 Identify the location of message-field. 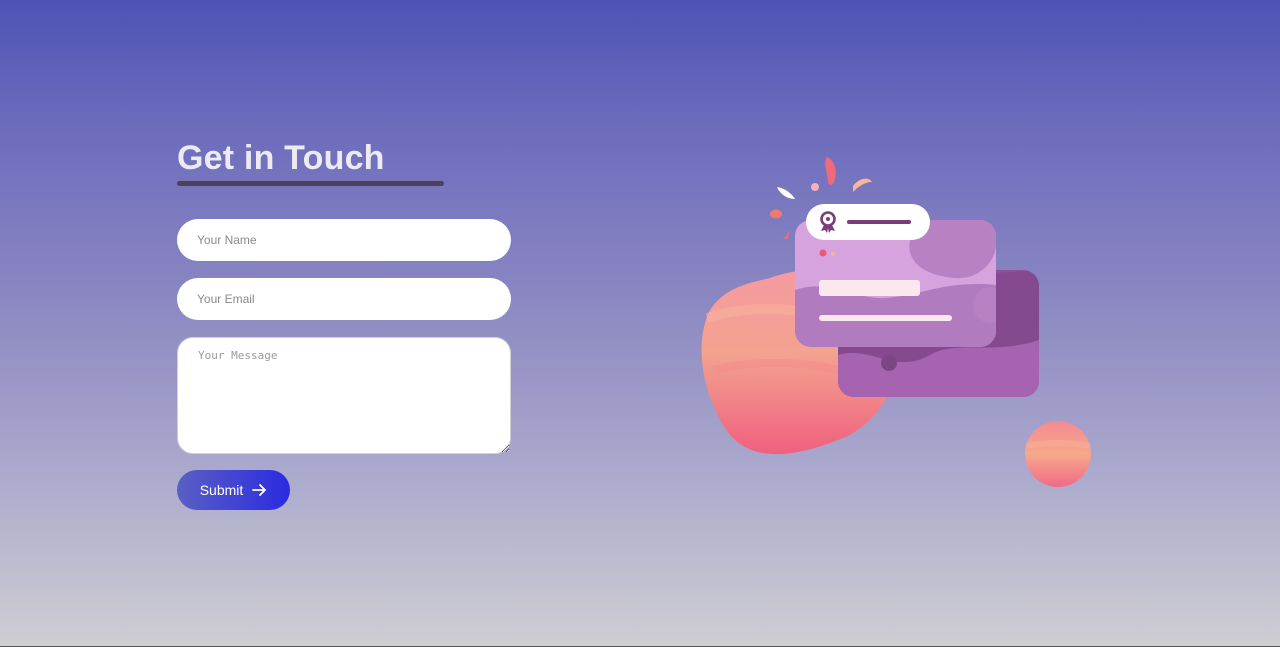
(344, 395).